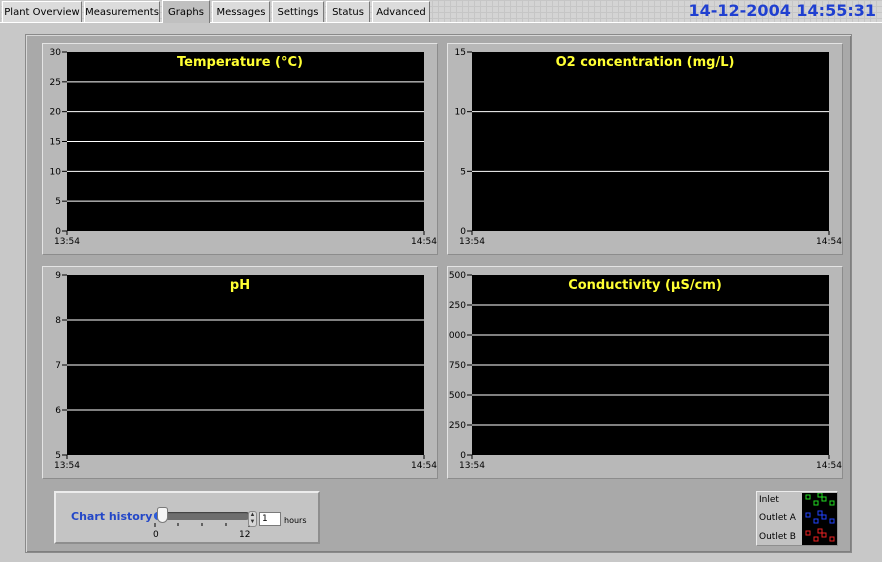  Describe the element at coordinates (769, 500) in the screenshot. I see `legend-label-inlet: Inlet` at that location.